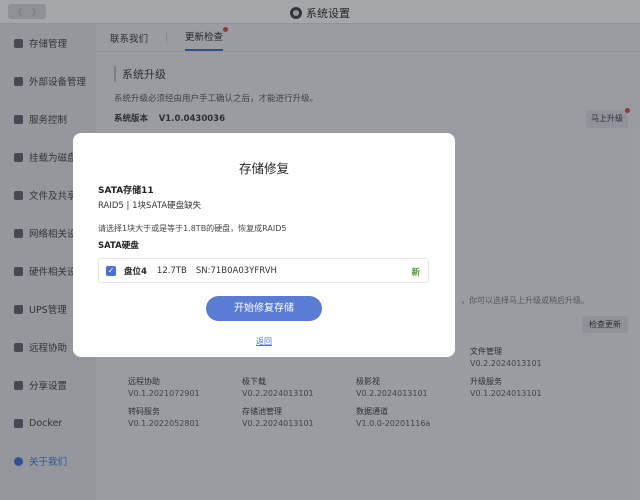 This screenshot has height=500, width=640. Describe the element at coordinates (111, 270) in the screenshot. I see `disk-checkbox: ✓` at that location.